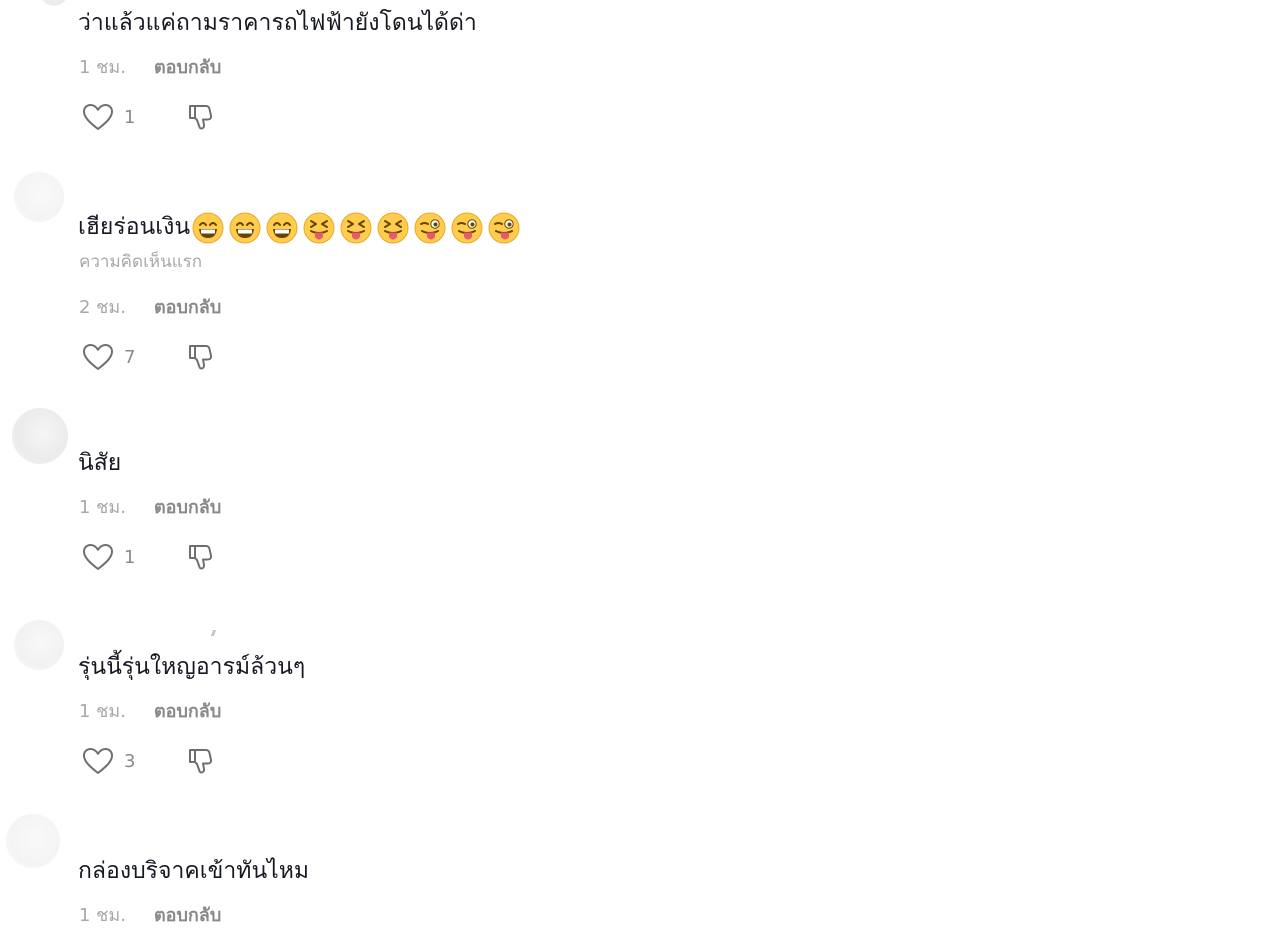  Describe the element at coordinates (194, 871) in the screenshot. I see `comment-text: กล่องบริจาคเข้าทันไหม` at that location.